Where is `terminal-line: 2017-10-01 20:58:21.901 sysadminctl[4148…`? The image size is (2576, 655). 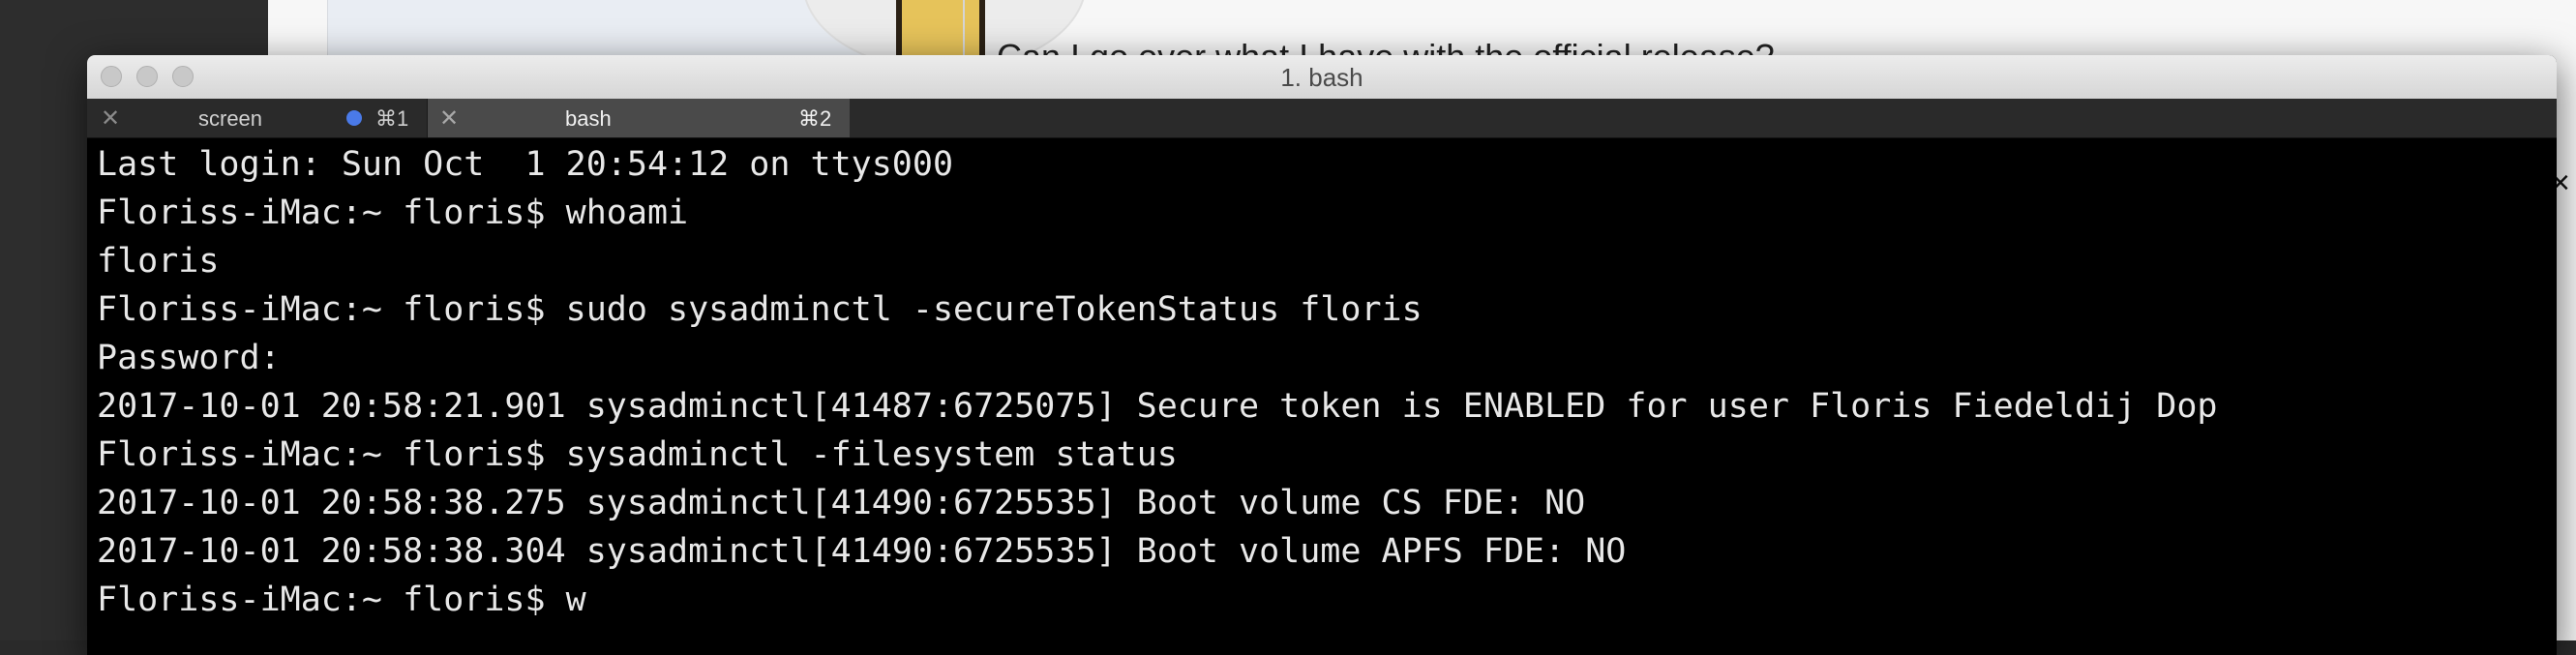
terminal-line: 2017-10-01 20:58:21.901 sysadminctl[4148… is located at coordinates (1157, 406).